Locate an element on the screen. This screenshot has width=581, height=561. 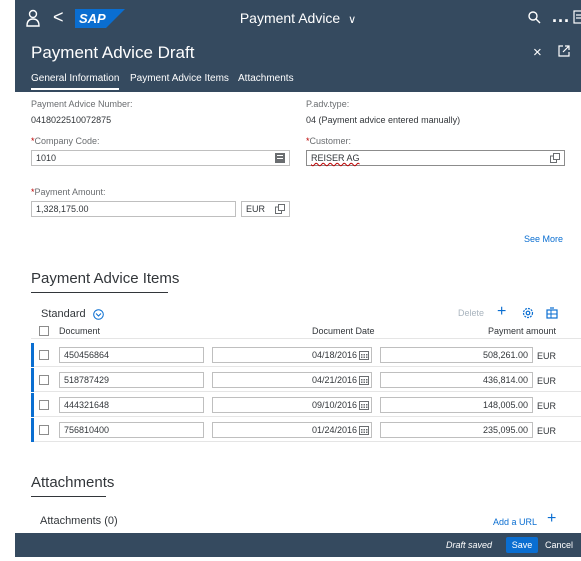
payment-amount-value: 235,095.00 is located at coordinates (505, 430).